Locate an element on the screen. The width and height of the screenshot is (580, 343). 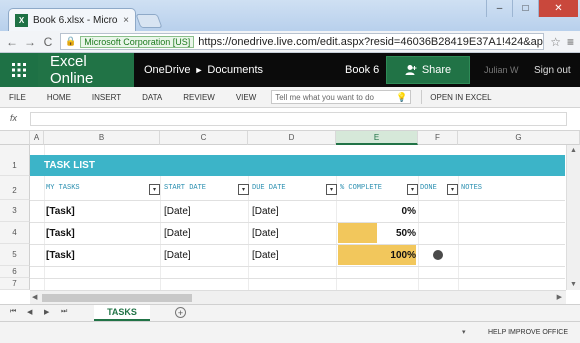
tab-file: FILE is located at coordinates (17, 97).